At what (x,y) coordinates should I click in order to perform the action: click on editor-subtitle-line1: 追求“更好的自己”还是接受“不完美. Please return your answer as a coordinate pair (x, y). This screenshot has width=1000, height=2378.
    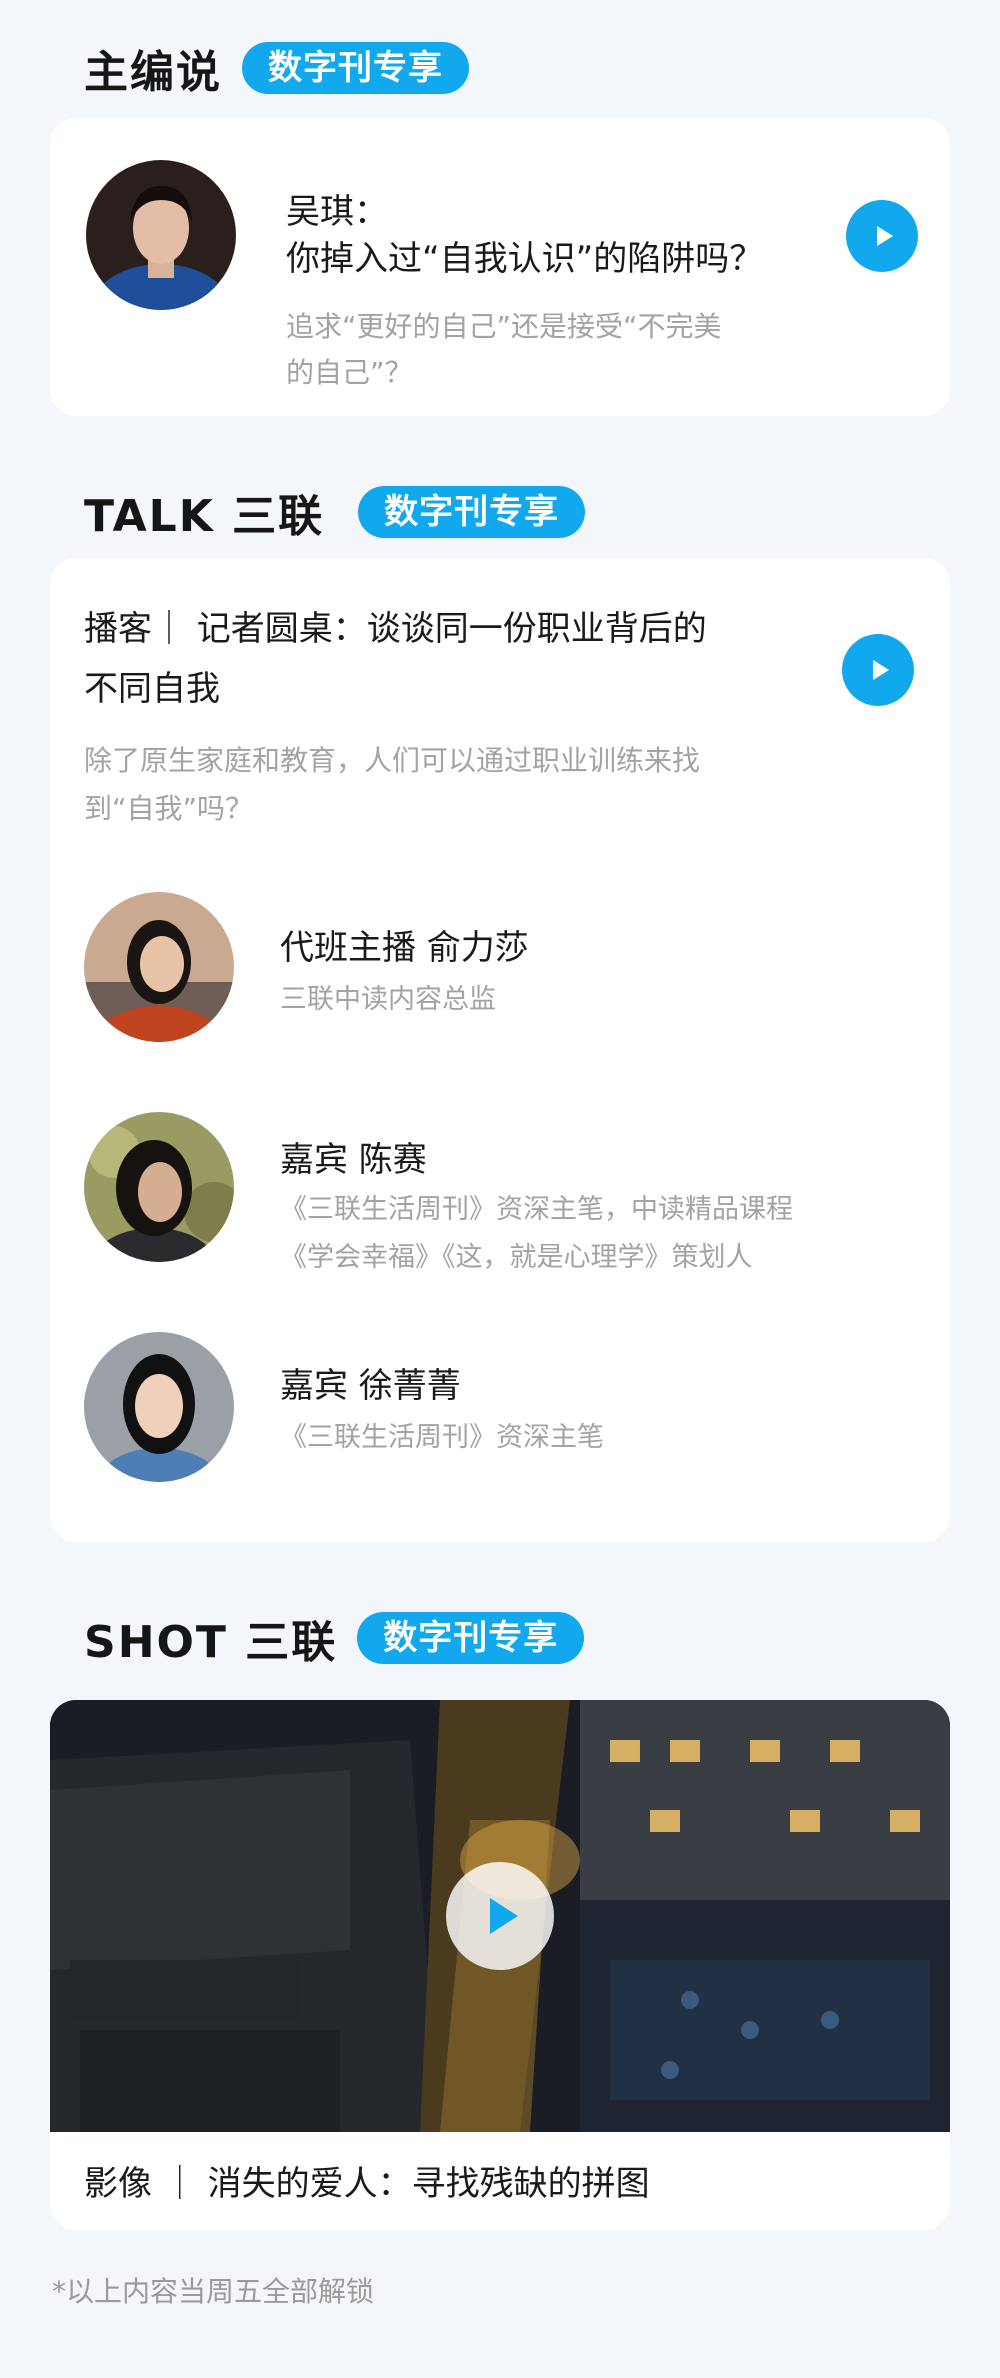
    Looking at the image, I should click on (504, 326).